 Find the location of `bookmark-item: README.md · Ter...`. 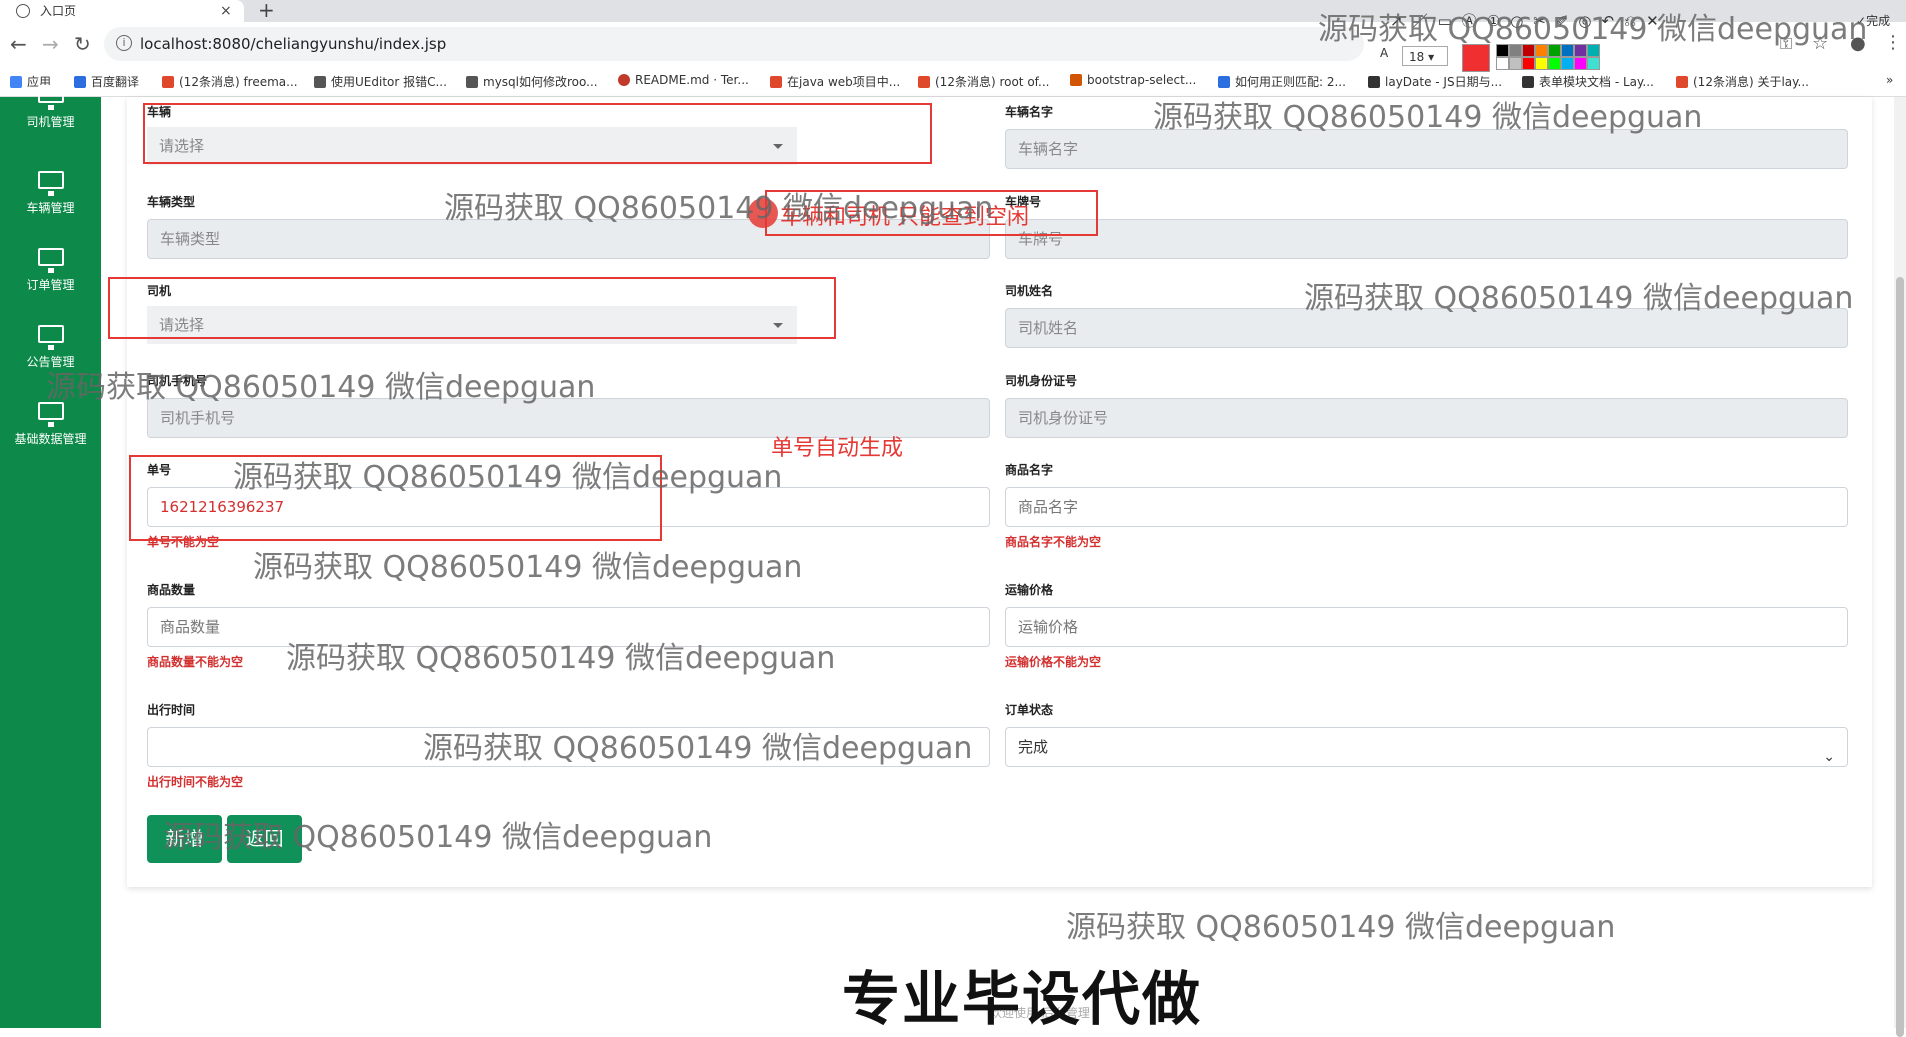

bookmark-item: README.md · Ter... is located at coordinates (683, 80).